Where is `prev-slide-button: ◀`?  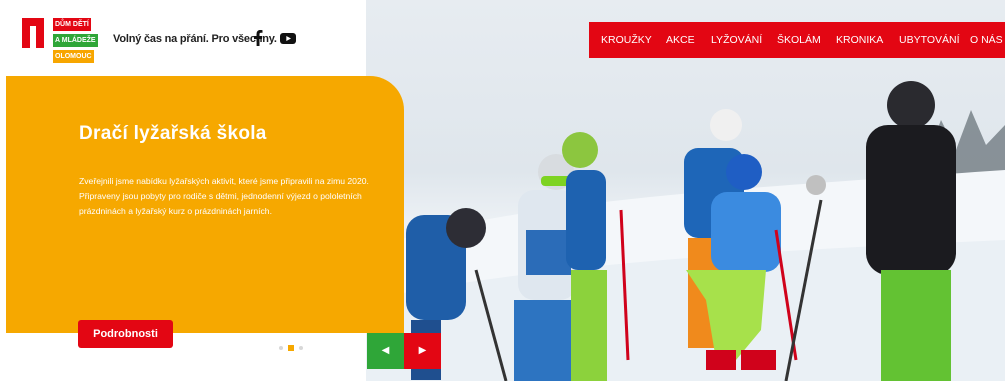
prev-slide-button: ◀ is located at coordinates (385, 351).